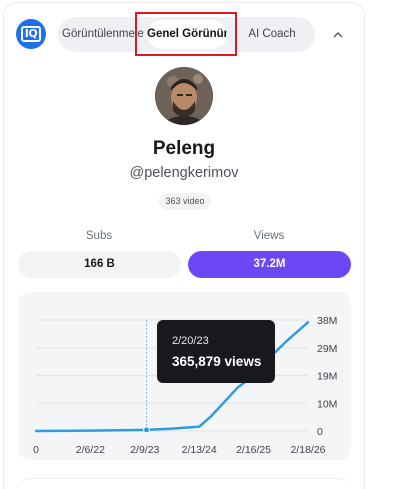 This screenshot has width=405, height=489. What do you see at coordinates (327, 404) in the screenshot?
I see `y-tick-label: 10M` at bounding box center [327, 404].